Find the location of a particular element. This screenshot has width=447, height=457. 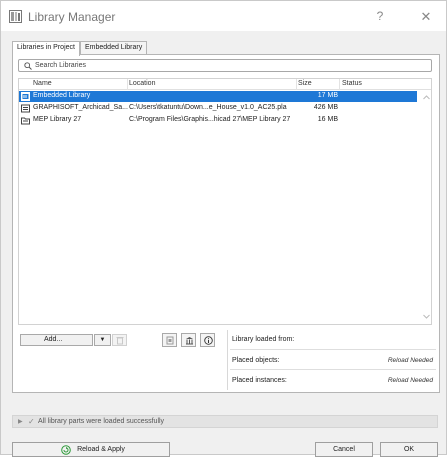

placed-objects-value: Reload Needed is located at coordinates (410, 360).